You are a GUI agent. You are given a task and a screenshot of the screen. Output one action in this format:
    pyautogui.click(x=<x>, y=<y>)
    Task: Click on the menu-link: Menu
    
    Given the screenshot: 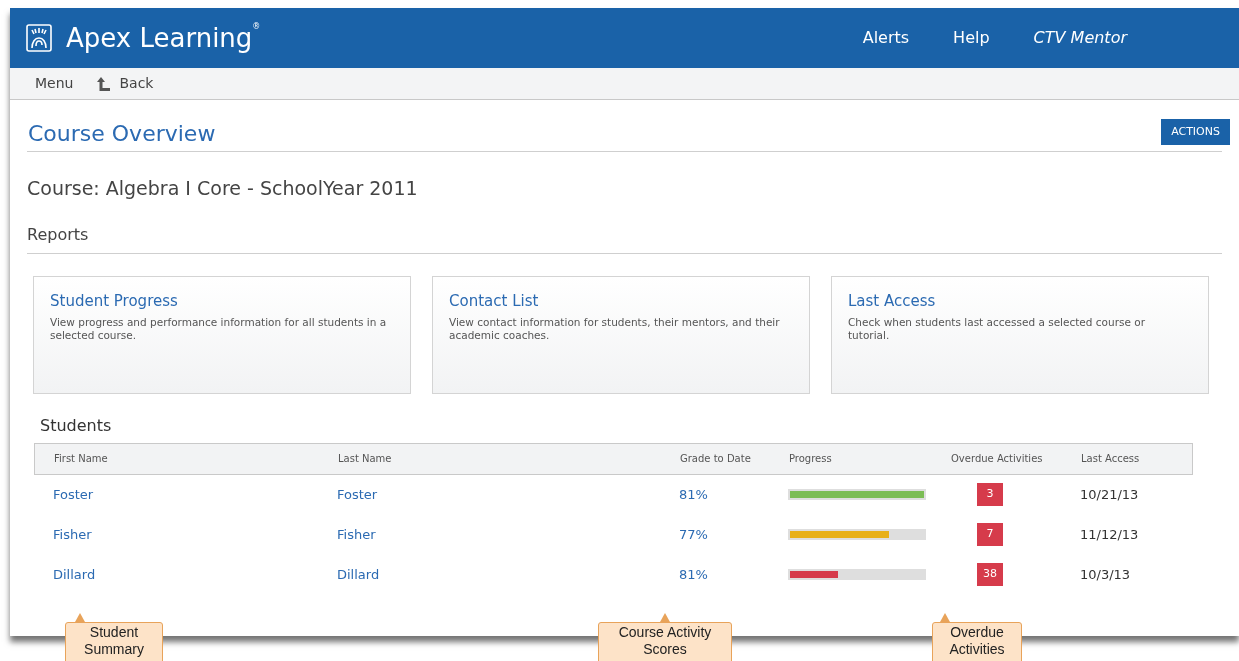 What is the action you would take?
    pyautogui.click(x=54, y=83)
    